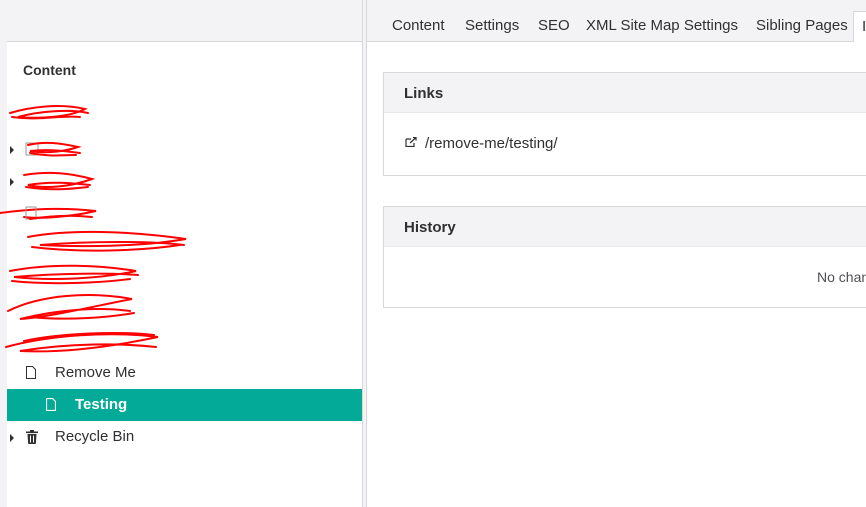 The width and height of the screenshot is (866, 507). What do you see at coordinates (95, 372) in the screenshot?
I see `tree-item-label: Remove Me` at bounding box center [95, 372].